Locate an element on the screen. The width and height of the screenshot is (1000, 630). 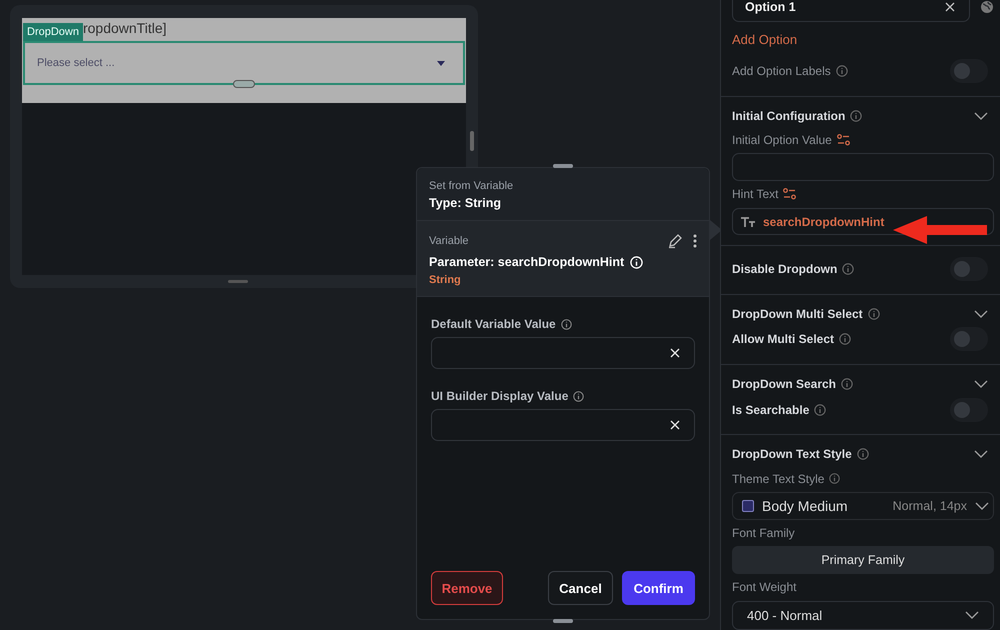
text-style-select: Body Medium Normal, 14px is located at coordinates (863, 506).